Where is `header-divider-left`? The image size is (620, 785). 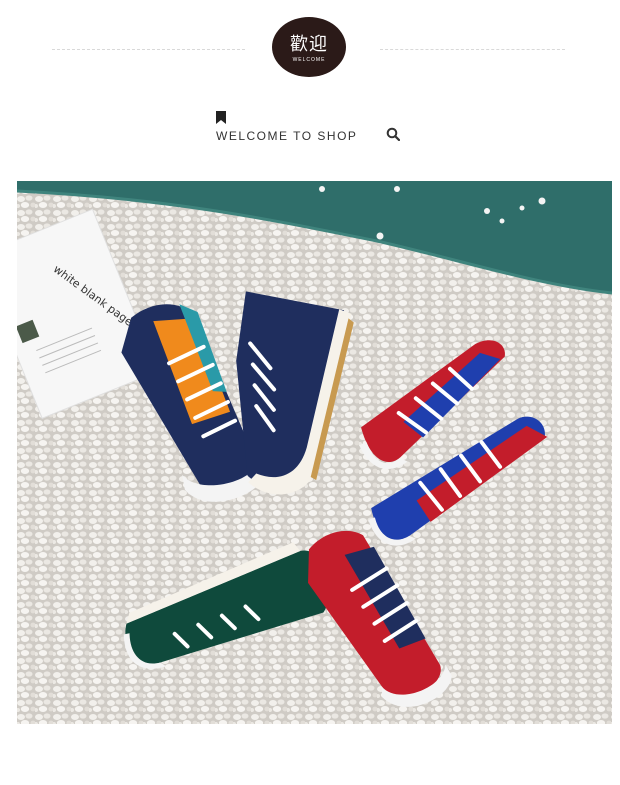 header-divider-left is located at coordinates (148, 49).